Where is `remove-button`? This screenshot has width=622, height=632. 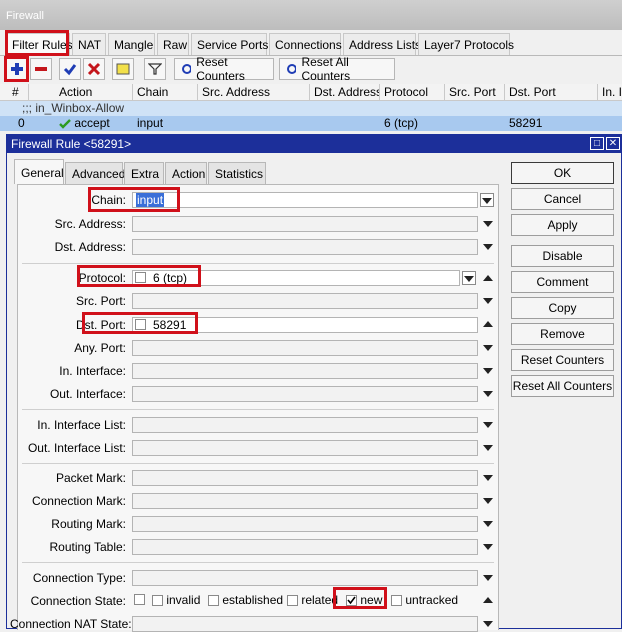
remove-button is located at coordinates (41, 69).